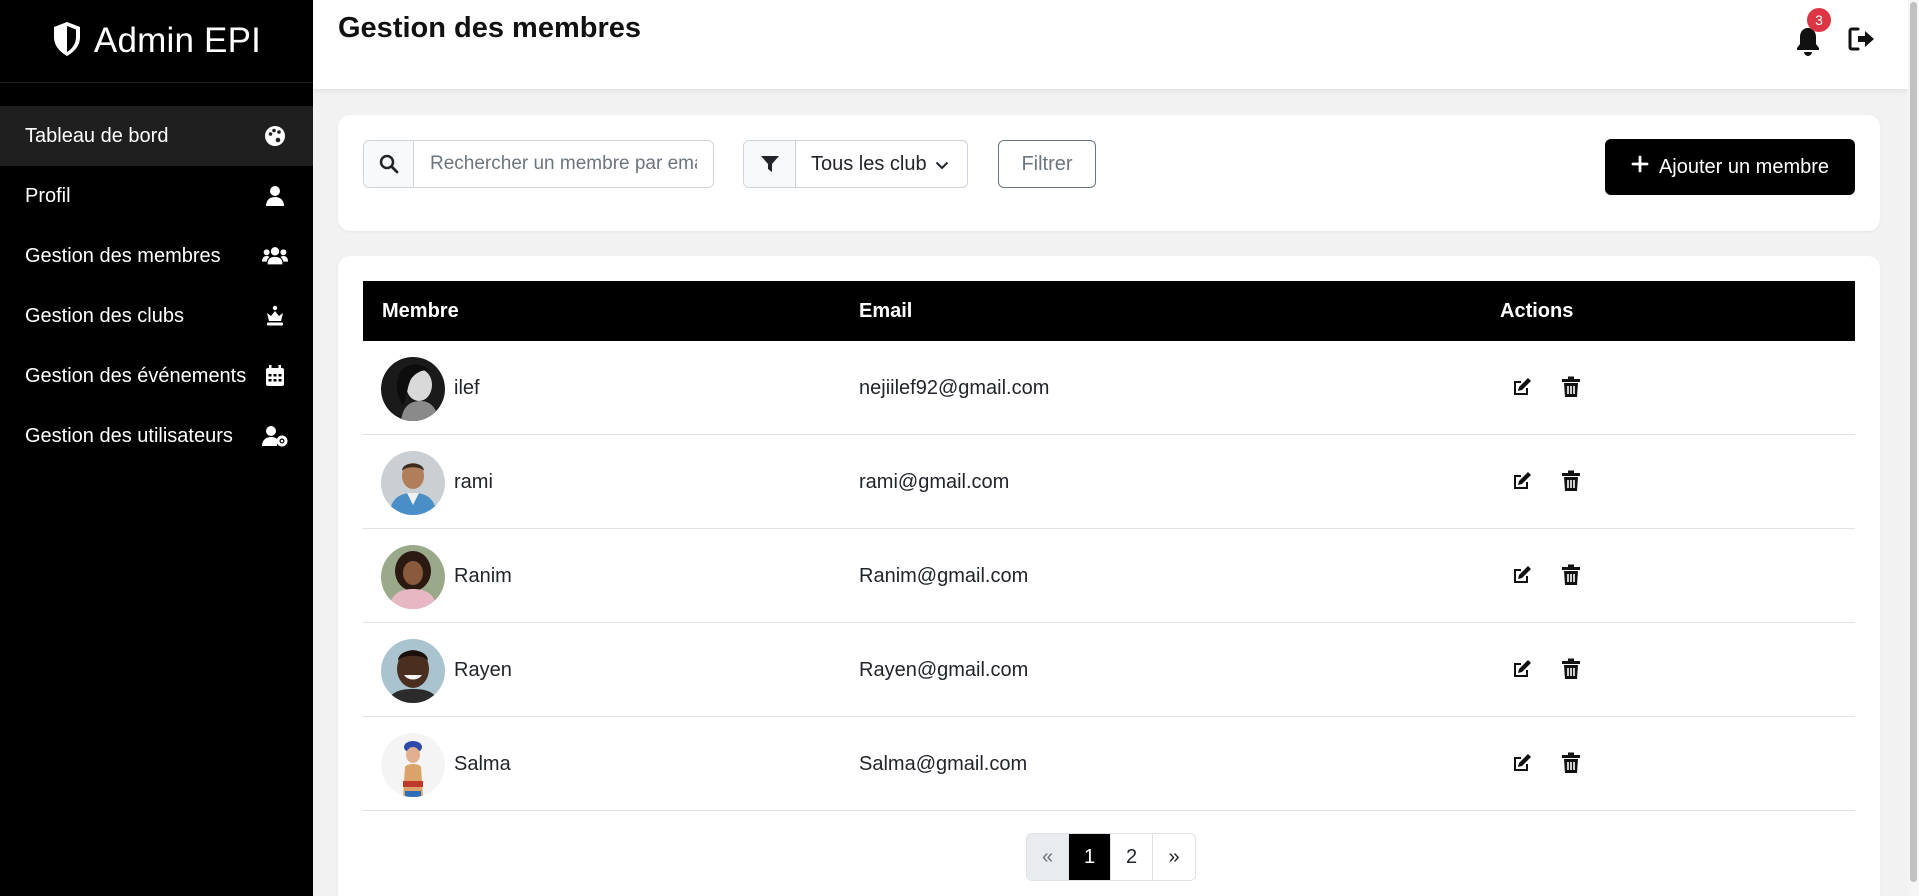  I want to click on brand: Admin EPI, so click(156, 41).